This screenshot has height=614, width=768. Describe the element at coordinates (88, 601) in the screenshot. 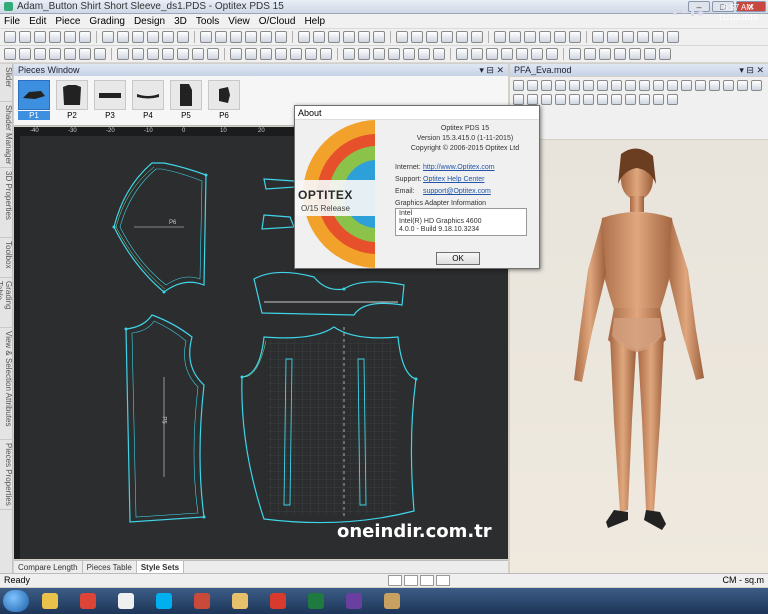

I see `taskbar-chrome-icon` at that location.